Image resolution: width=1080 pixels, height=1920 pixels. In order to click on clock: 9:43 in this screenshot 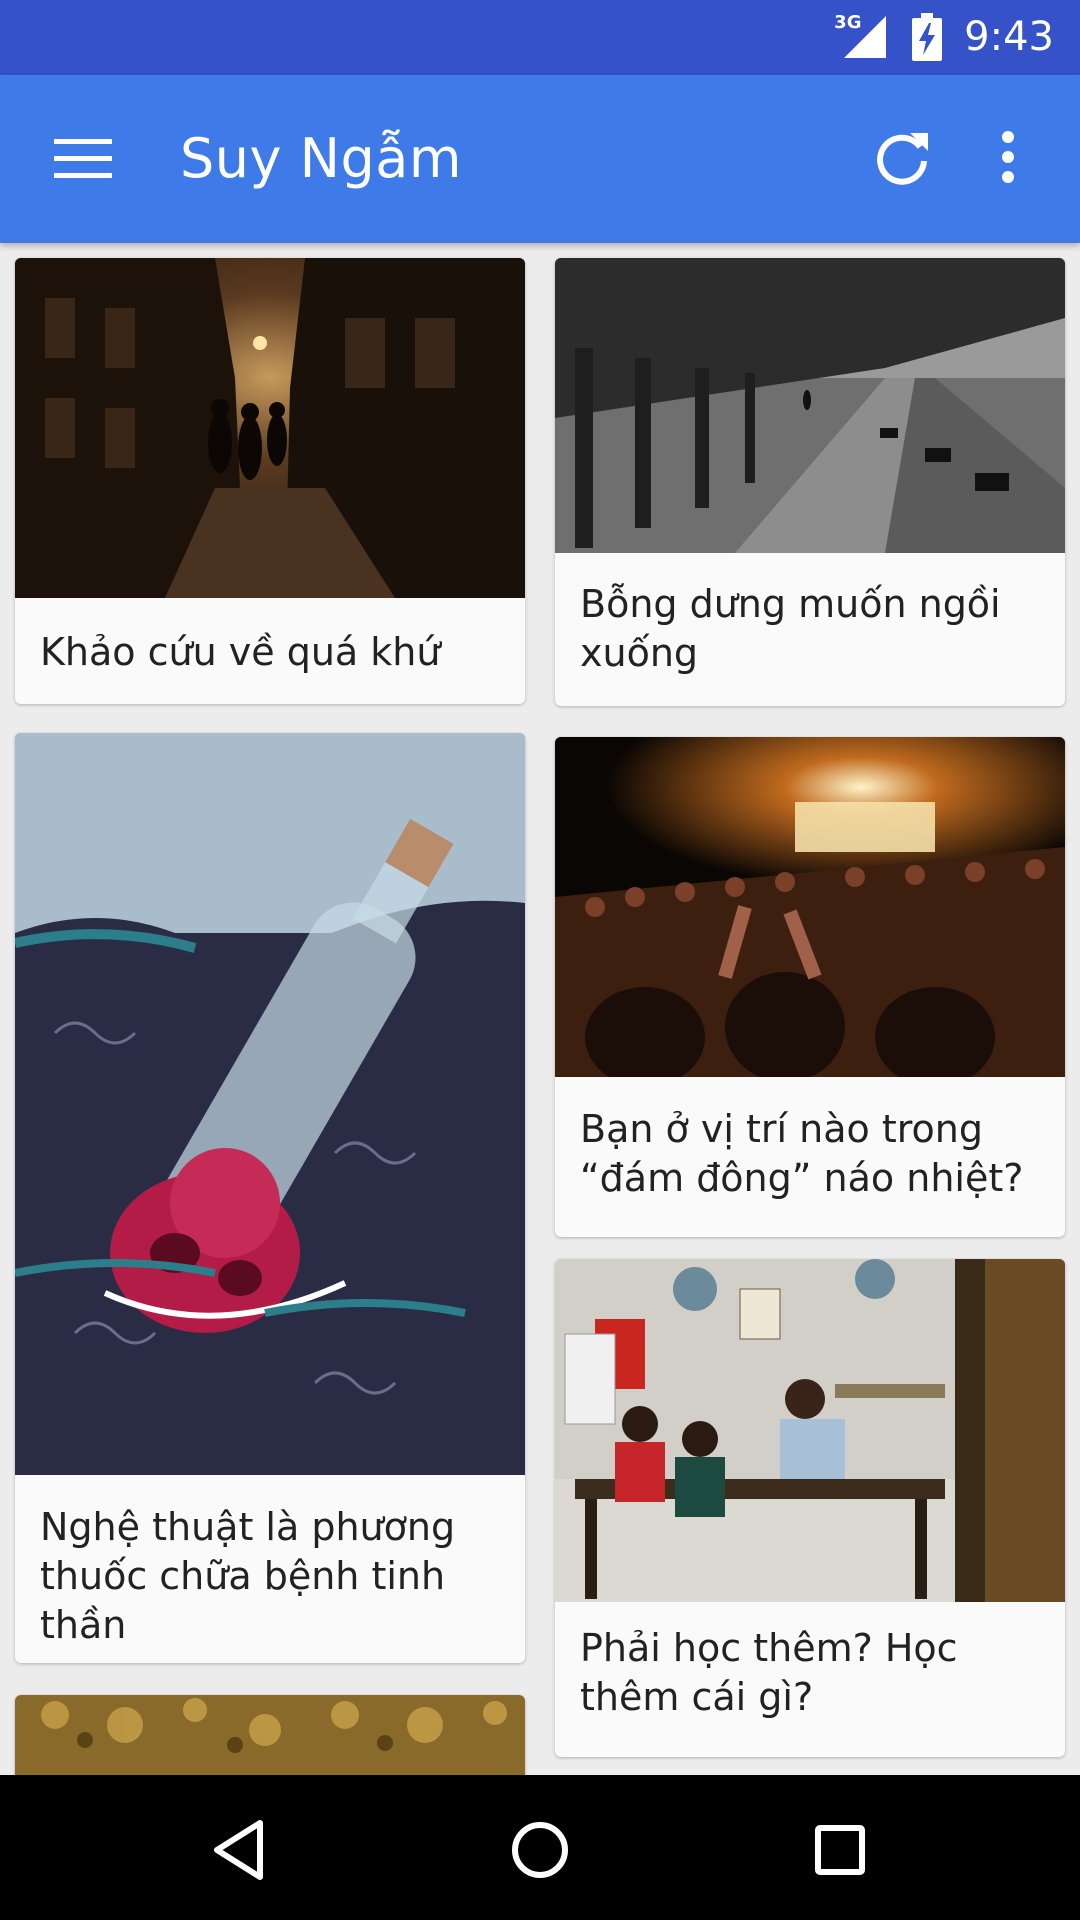, I will do `click(1009, 37)`.